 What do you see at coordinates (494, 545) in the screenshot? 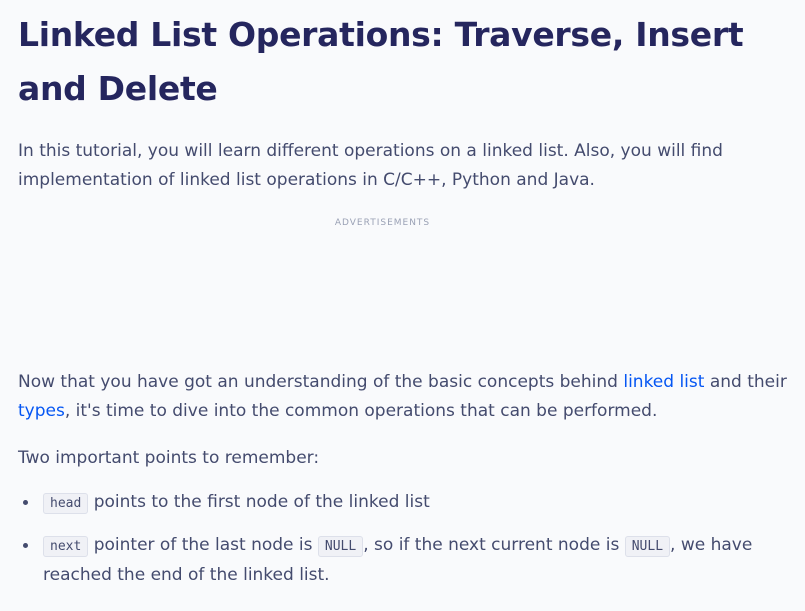
I see `point-text: , so if the next current node is` at bounding box center [494, 545].